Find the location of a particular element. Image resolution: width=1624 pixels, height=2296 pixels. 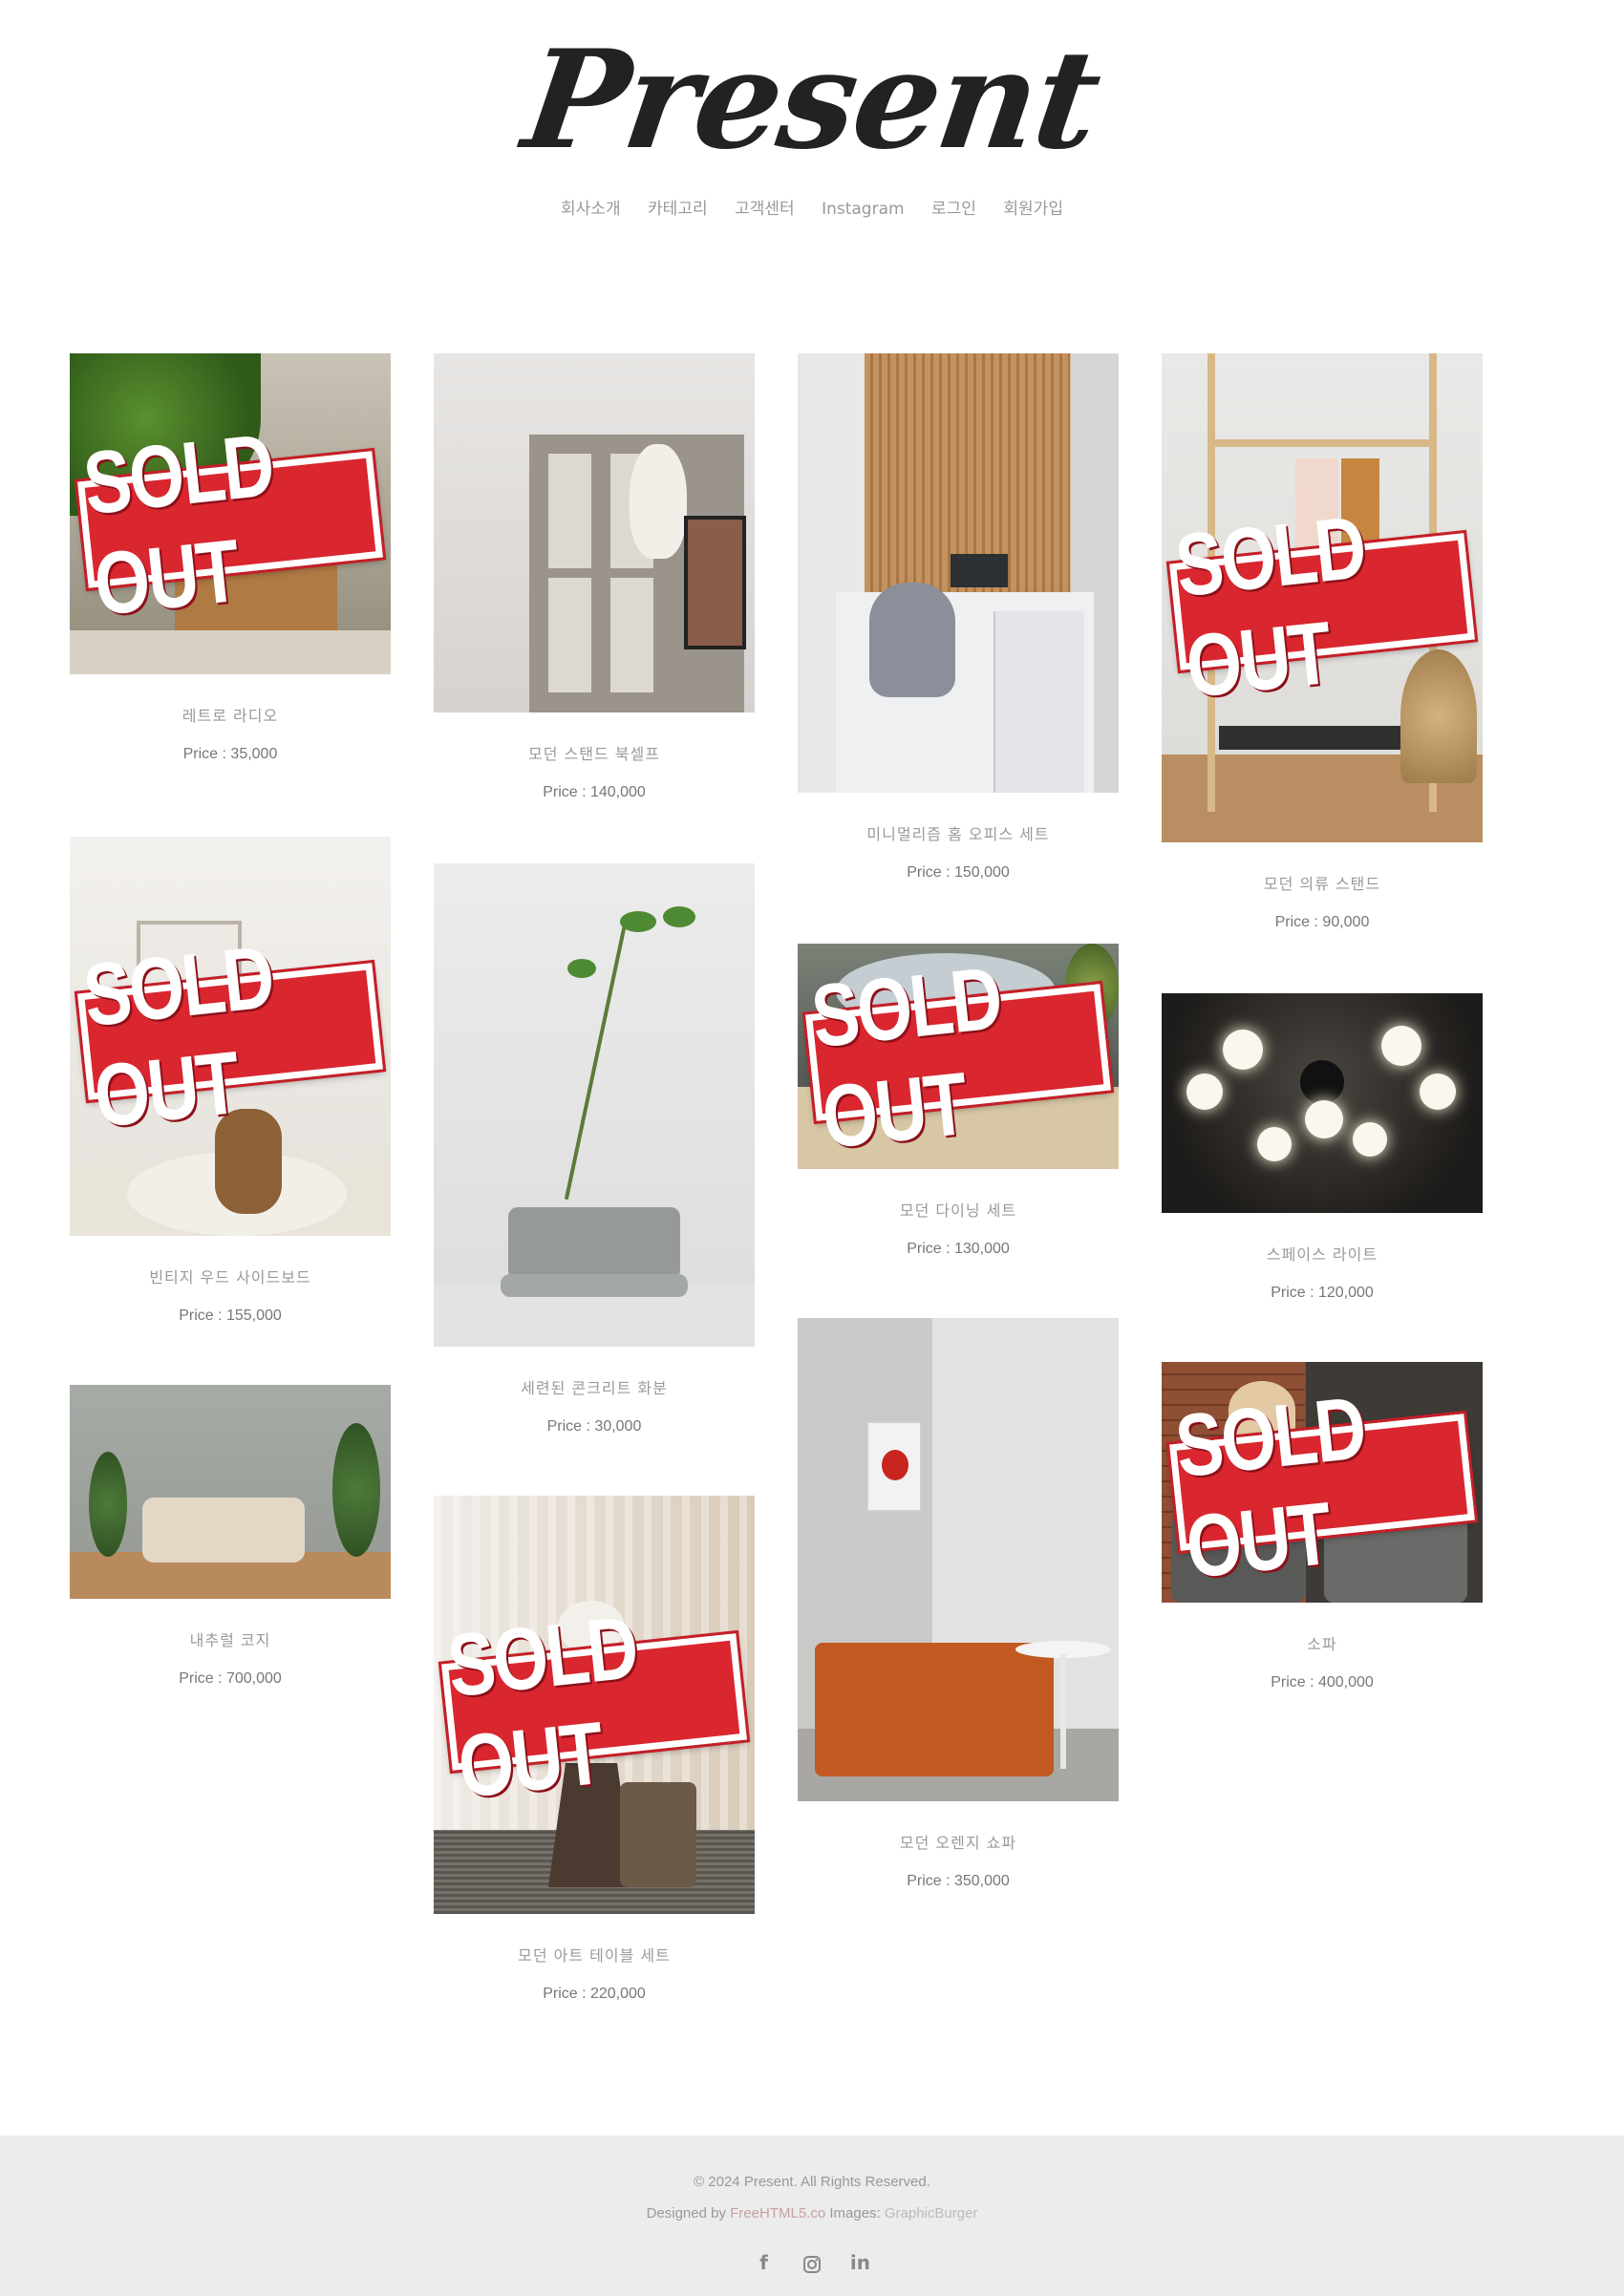

product-card: 세련된 콘크리트 화분 Price : 30,000 is located at coordinates (595, 1149).